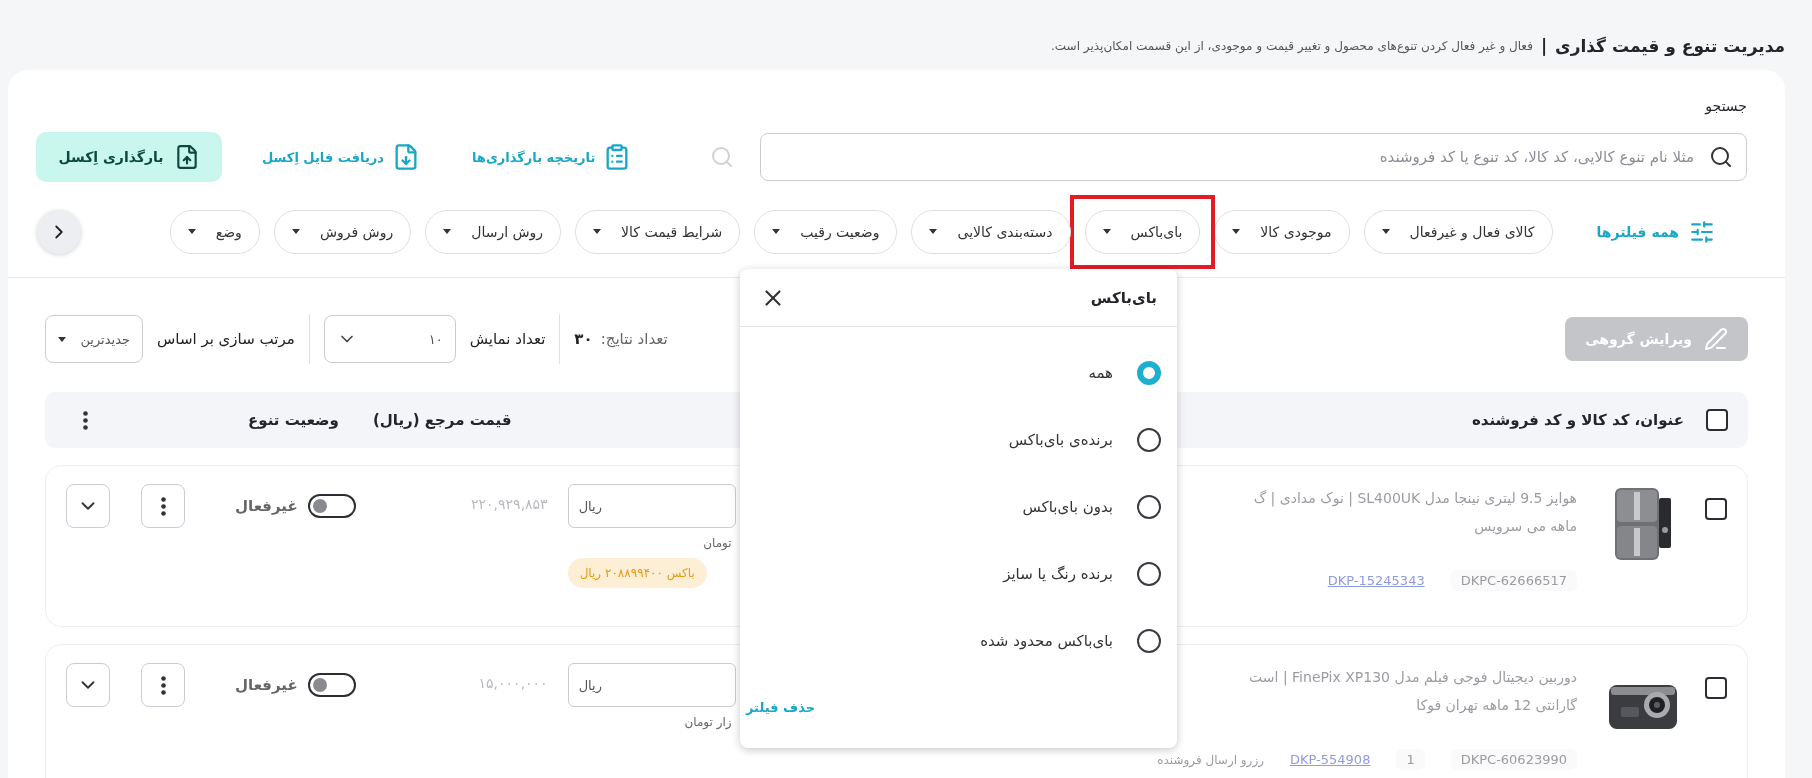 The height and width of the screenshot is (778, 1812). What do you see at coordinates (342, 231) in the screenshot?
I see `filter-chip: روش فروش` at bounding box center [342, 231].